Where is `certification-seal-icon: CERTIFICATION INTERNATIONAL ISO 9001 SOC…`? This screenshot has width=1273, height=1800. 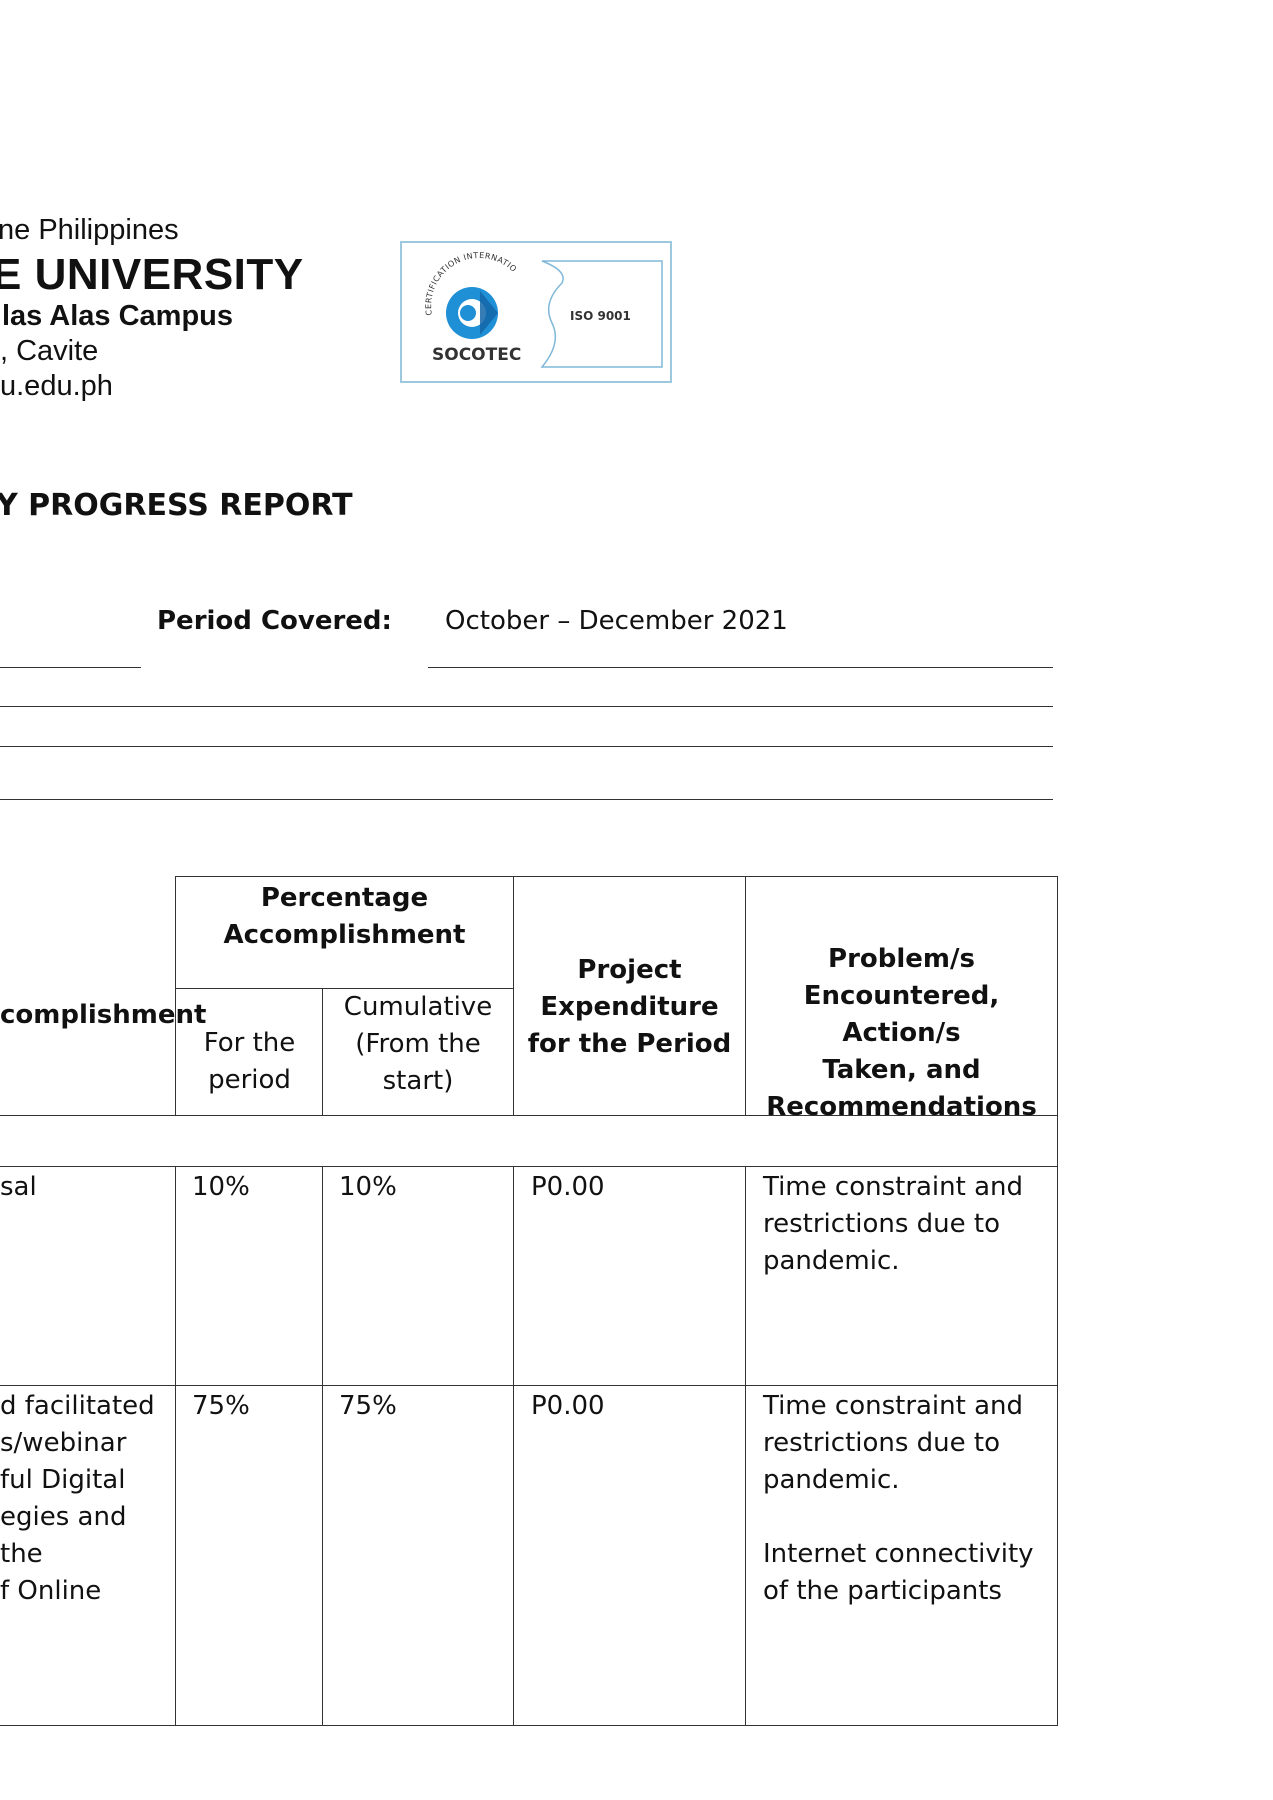 certification-seal-icon: CERTIFICATION INTERNATIONAL ISO 9001 SOC… is located at coordinates (531, 302).